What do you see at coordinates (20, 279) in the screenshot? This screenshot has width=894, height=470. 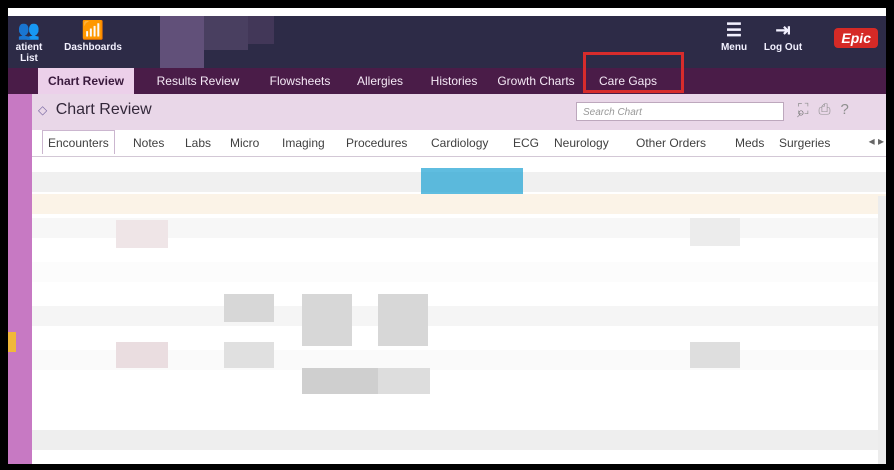 I see `left-accent-strip` at bounding box center [20, 279].